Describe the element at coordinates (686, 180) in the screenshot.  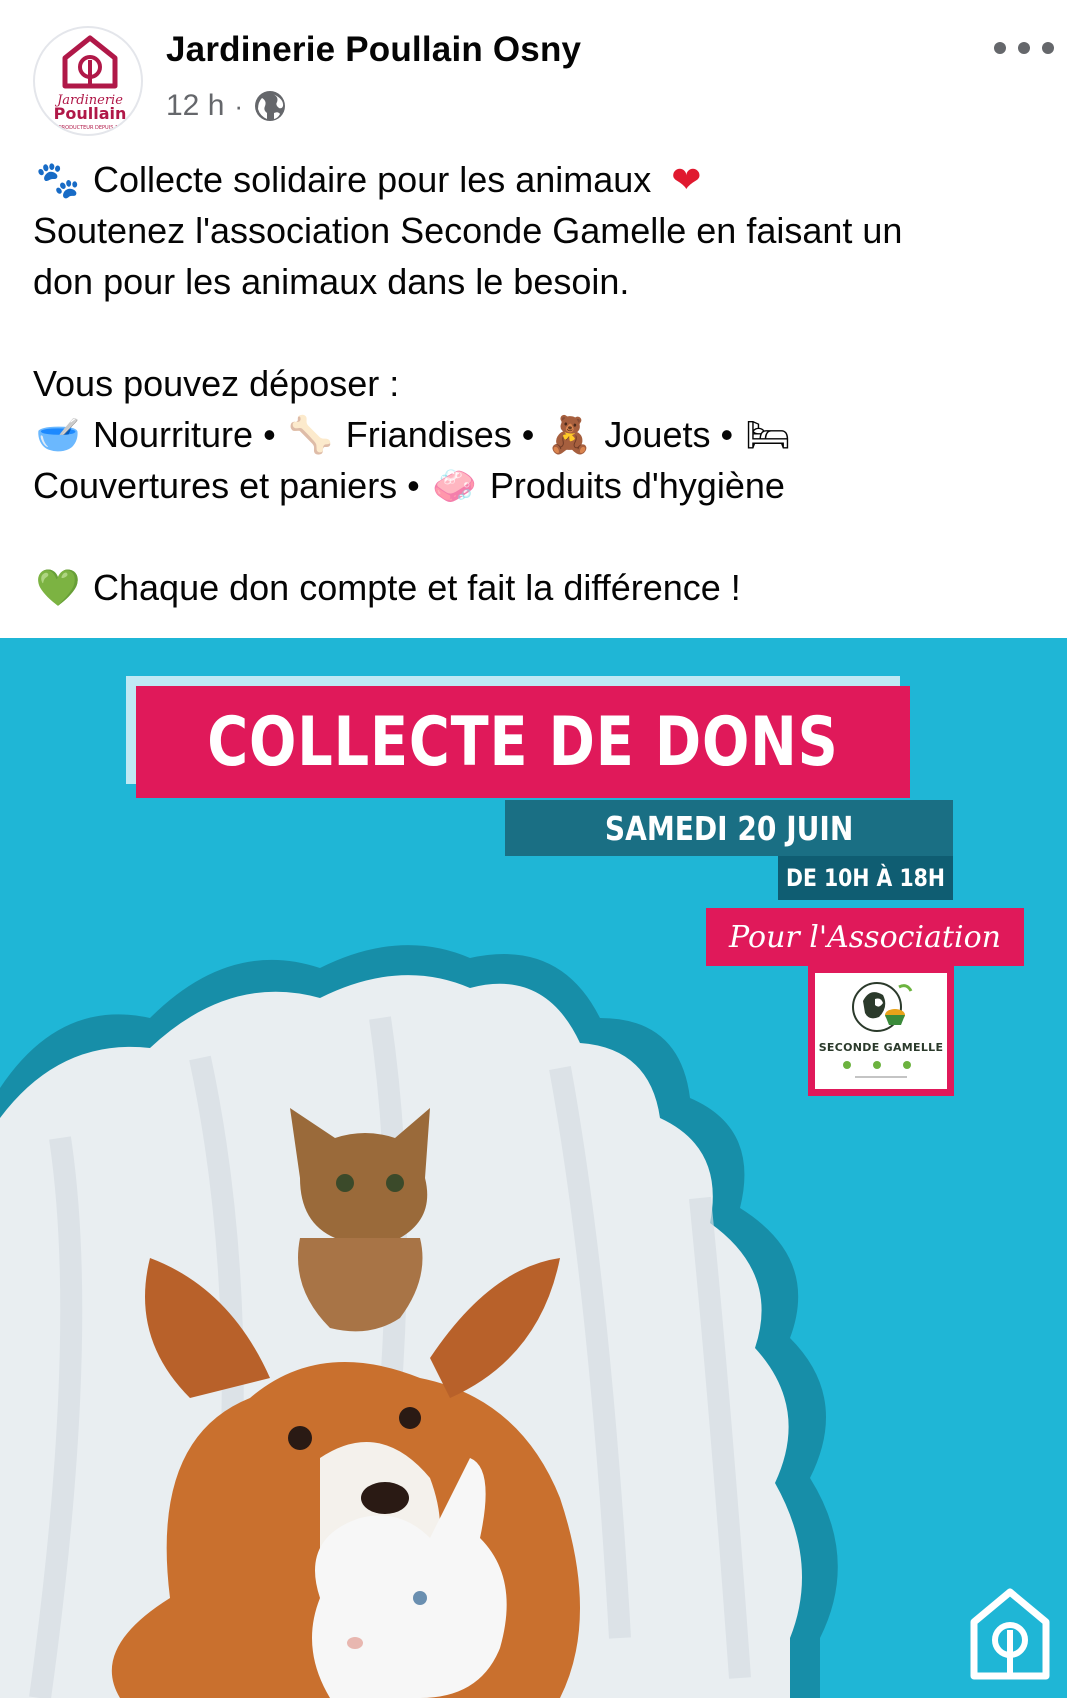
I see `red-heart-icon: ❤` at that location.